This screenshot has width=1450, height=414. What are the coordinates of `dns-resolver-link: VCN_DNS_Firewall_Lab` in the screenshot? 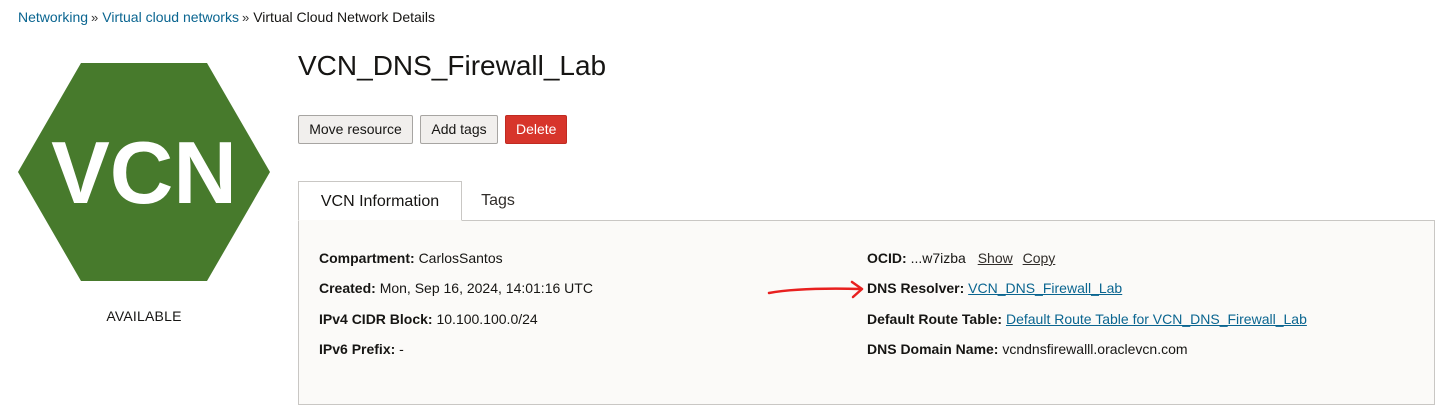 It's located at (1045, 288).